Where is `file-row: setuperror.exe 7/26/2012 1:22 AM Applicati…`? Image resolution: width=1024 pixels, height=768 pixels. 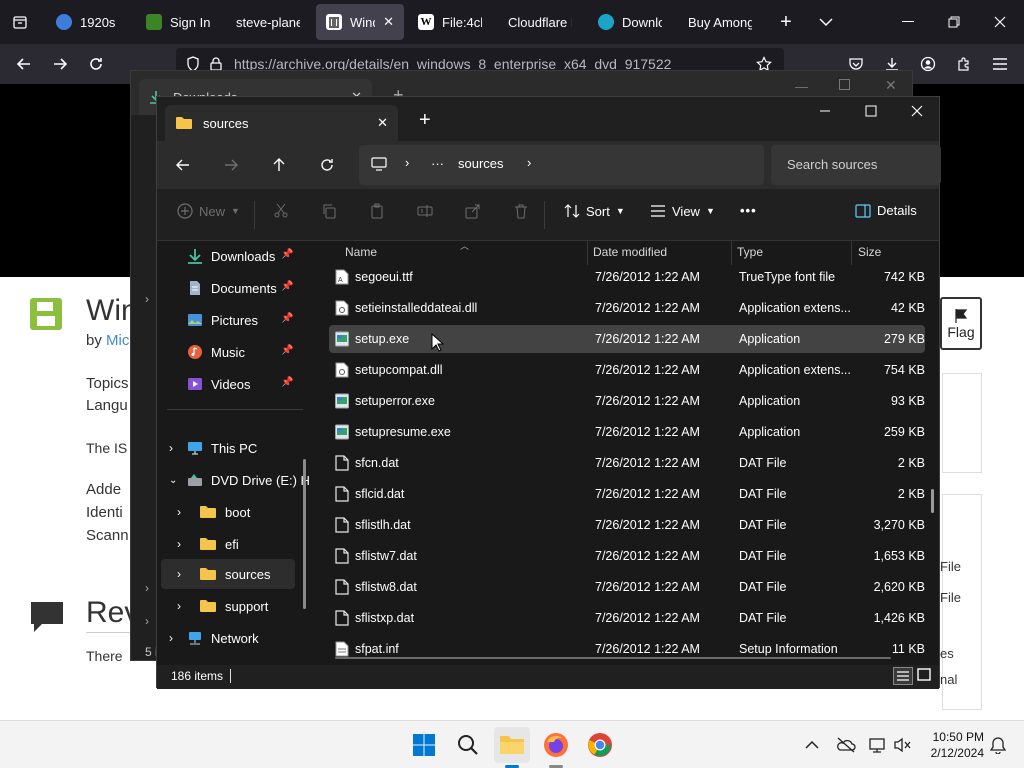
file-row: setuperror.exe 7/26/2012 1:22 AM Applicati… is located at coordinates (627, 401).